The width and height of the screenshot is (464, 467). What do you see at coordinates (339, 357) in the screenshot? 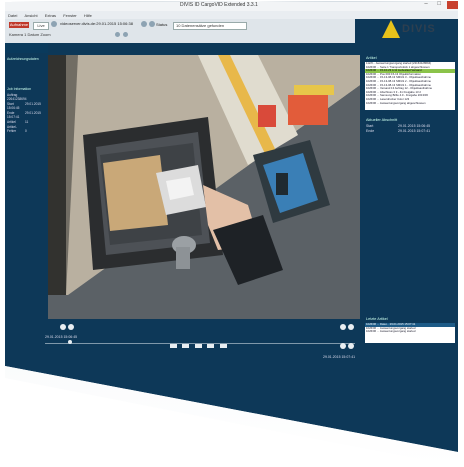
I see `timeline-end-time: 29.01.2015 15:07:41` at bounding box center [339, 357].